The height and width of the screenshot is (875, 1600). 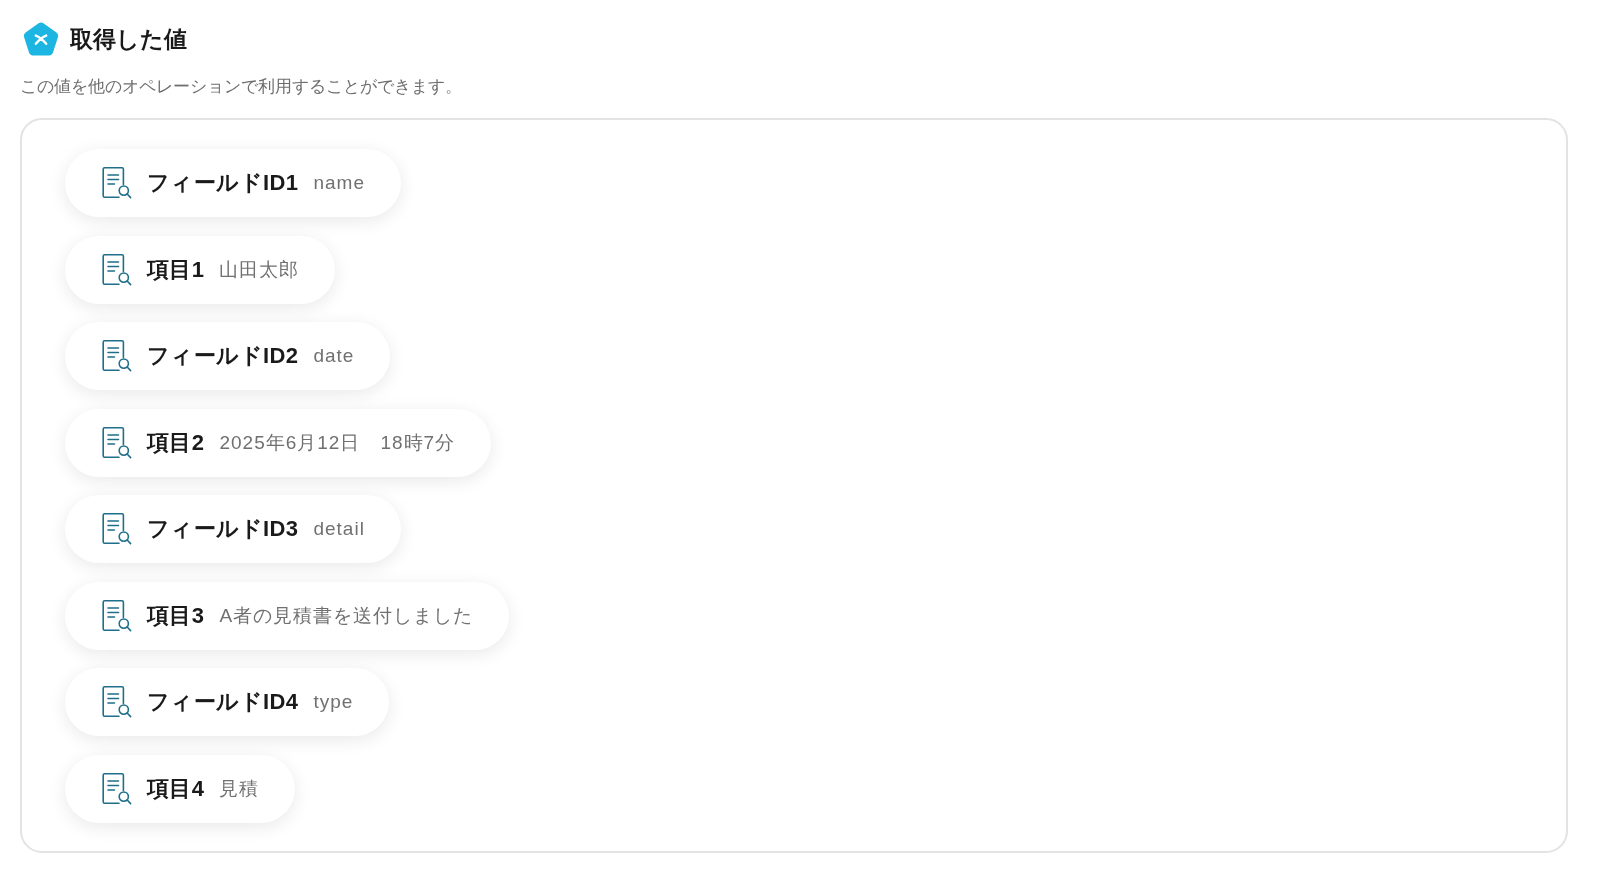 What do you see at coordinates (339, 529) in the screenshot?
I see `field-value: detail` at bounding box center [339, 529].